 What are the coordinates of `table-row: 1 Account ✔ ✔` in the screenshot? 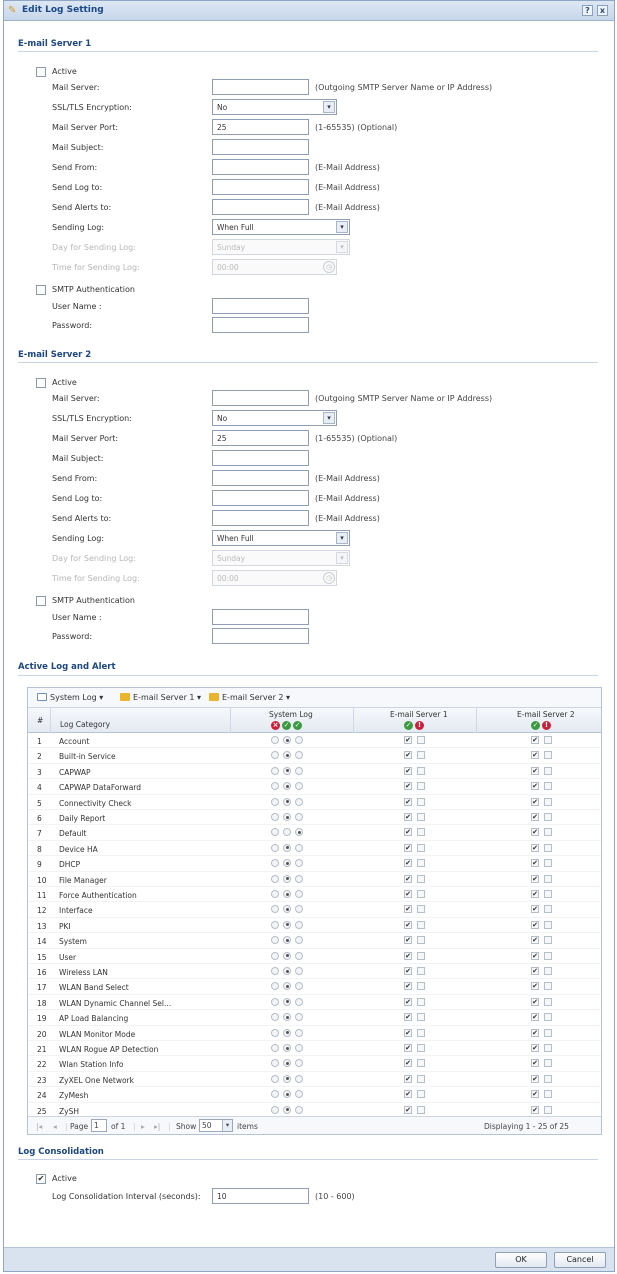 It's located at (314, 741).